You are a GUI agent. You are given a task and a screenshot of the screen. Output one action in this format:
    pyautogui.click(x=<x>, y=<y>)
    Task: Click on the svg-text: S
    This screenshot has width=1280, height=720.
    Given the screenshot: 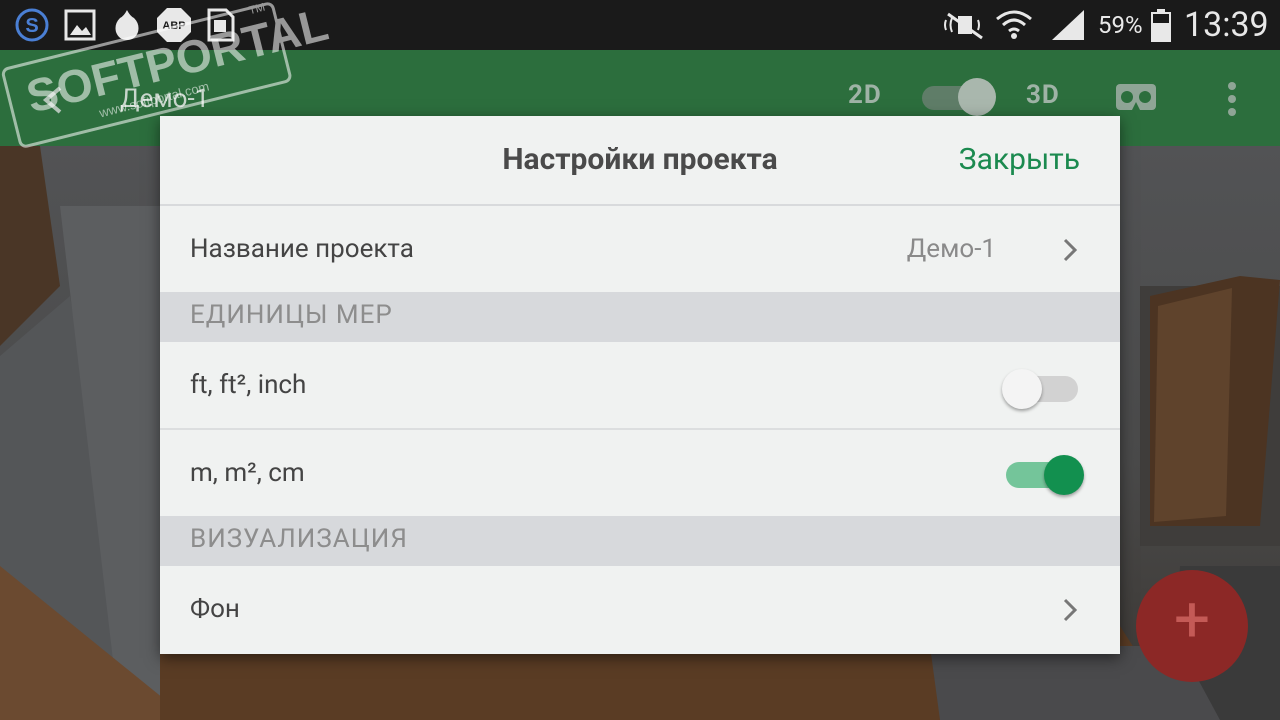 What is the action you would take?
    pyautogui.click(x=31, y=26)
    